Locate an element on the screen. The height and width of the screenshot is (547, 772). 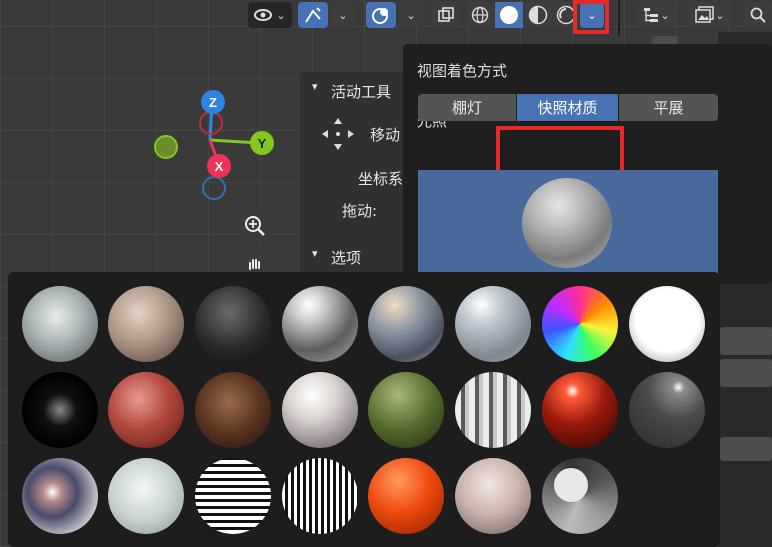
matcap-black-reflective is located at coordinates (60, 410).